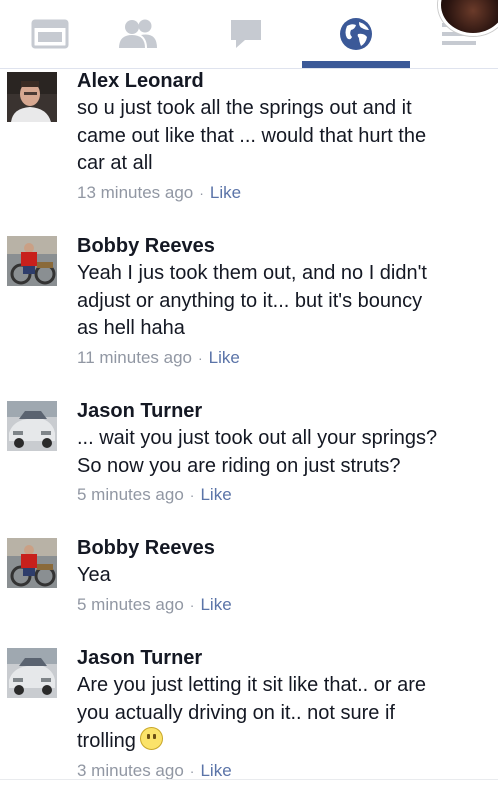 The image size is (498, 800). I want to click on smile-emoji-icon, so click(151, 738).